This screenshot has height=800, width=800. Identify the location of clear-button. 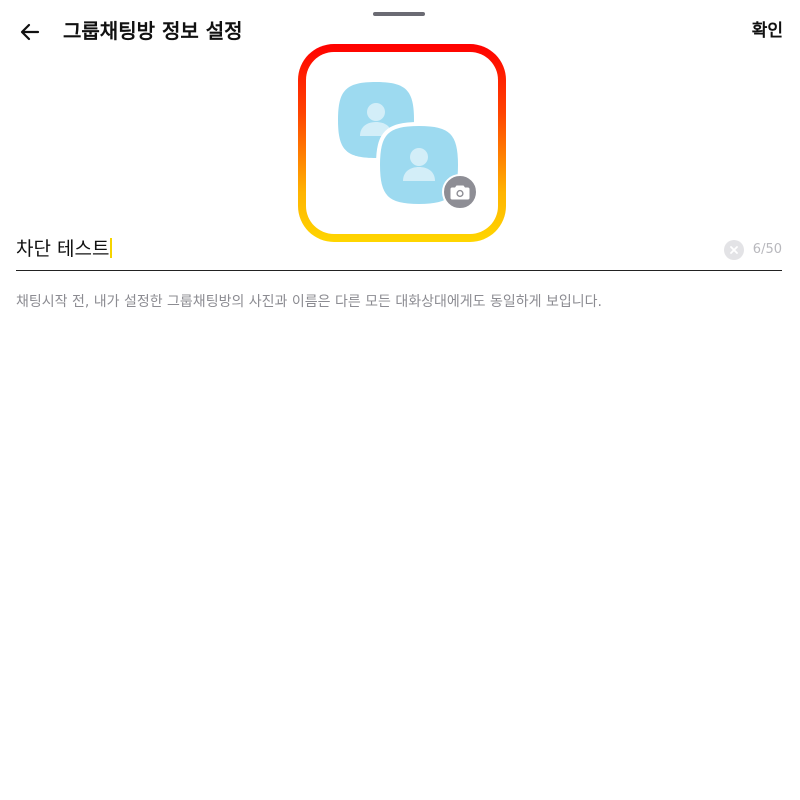
(734, 250).